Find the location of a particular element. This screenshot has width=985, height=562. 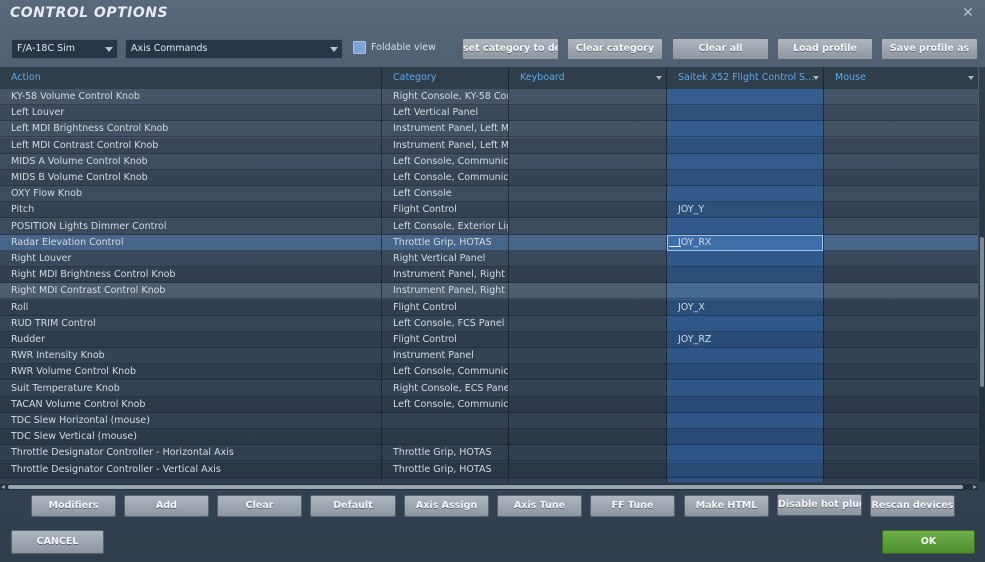

column-header-action: Action is located at coordinates (190, 78).